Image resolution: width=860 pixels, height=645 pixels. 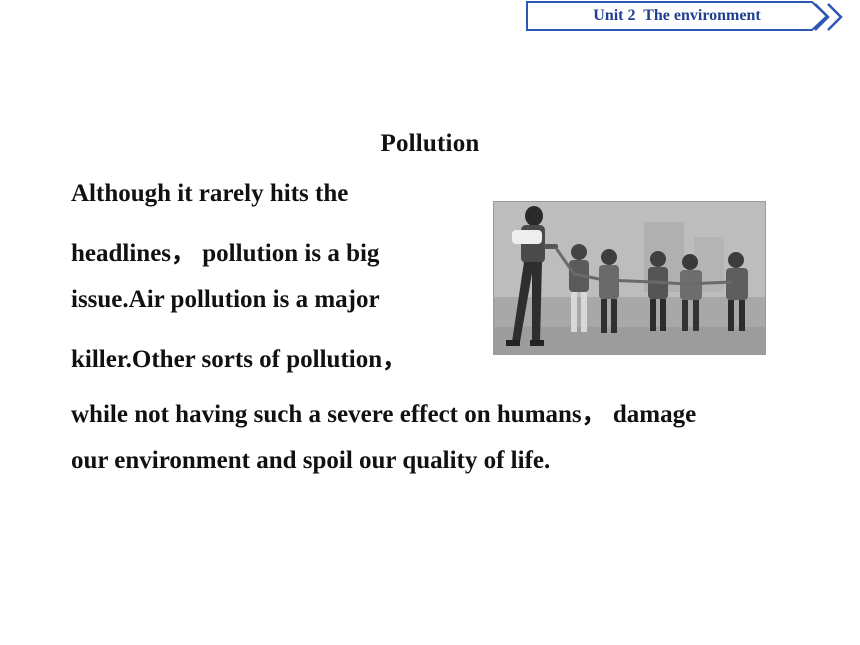 I want to click on body-line: killer.Other sorts of pollution，, so click(x=239, y=359).